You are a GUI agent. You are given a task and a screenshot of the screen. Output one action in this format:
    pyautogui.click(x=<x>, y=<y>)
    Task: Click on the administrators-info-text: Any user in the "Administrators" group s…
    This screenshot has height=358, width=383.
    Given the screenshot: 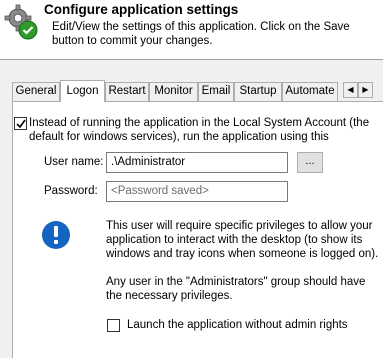 What is the action you would take?
    pyautogui.click(x=236, y=289)
    